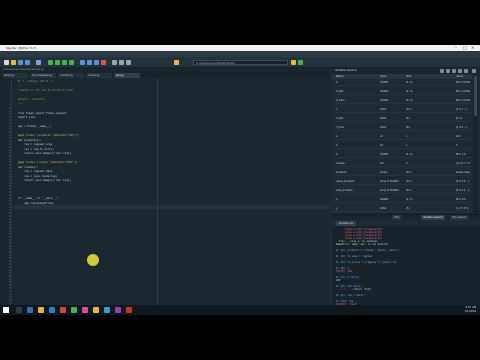  What do you see at coordinates (409, 172) in the screenshot?
I see `variable-size: (10,)` at bounding box center [409, 172].